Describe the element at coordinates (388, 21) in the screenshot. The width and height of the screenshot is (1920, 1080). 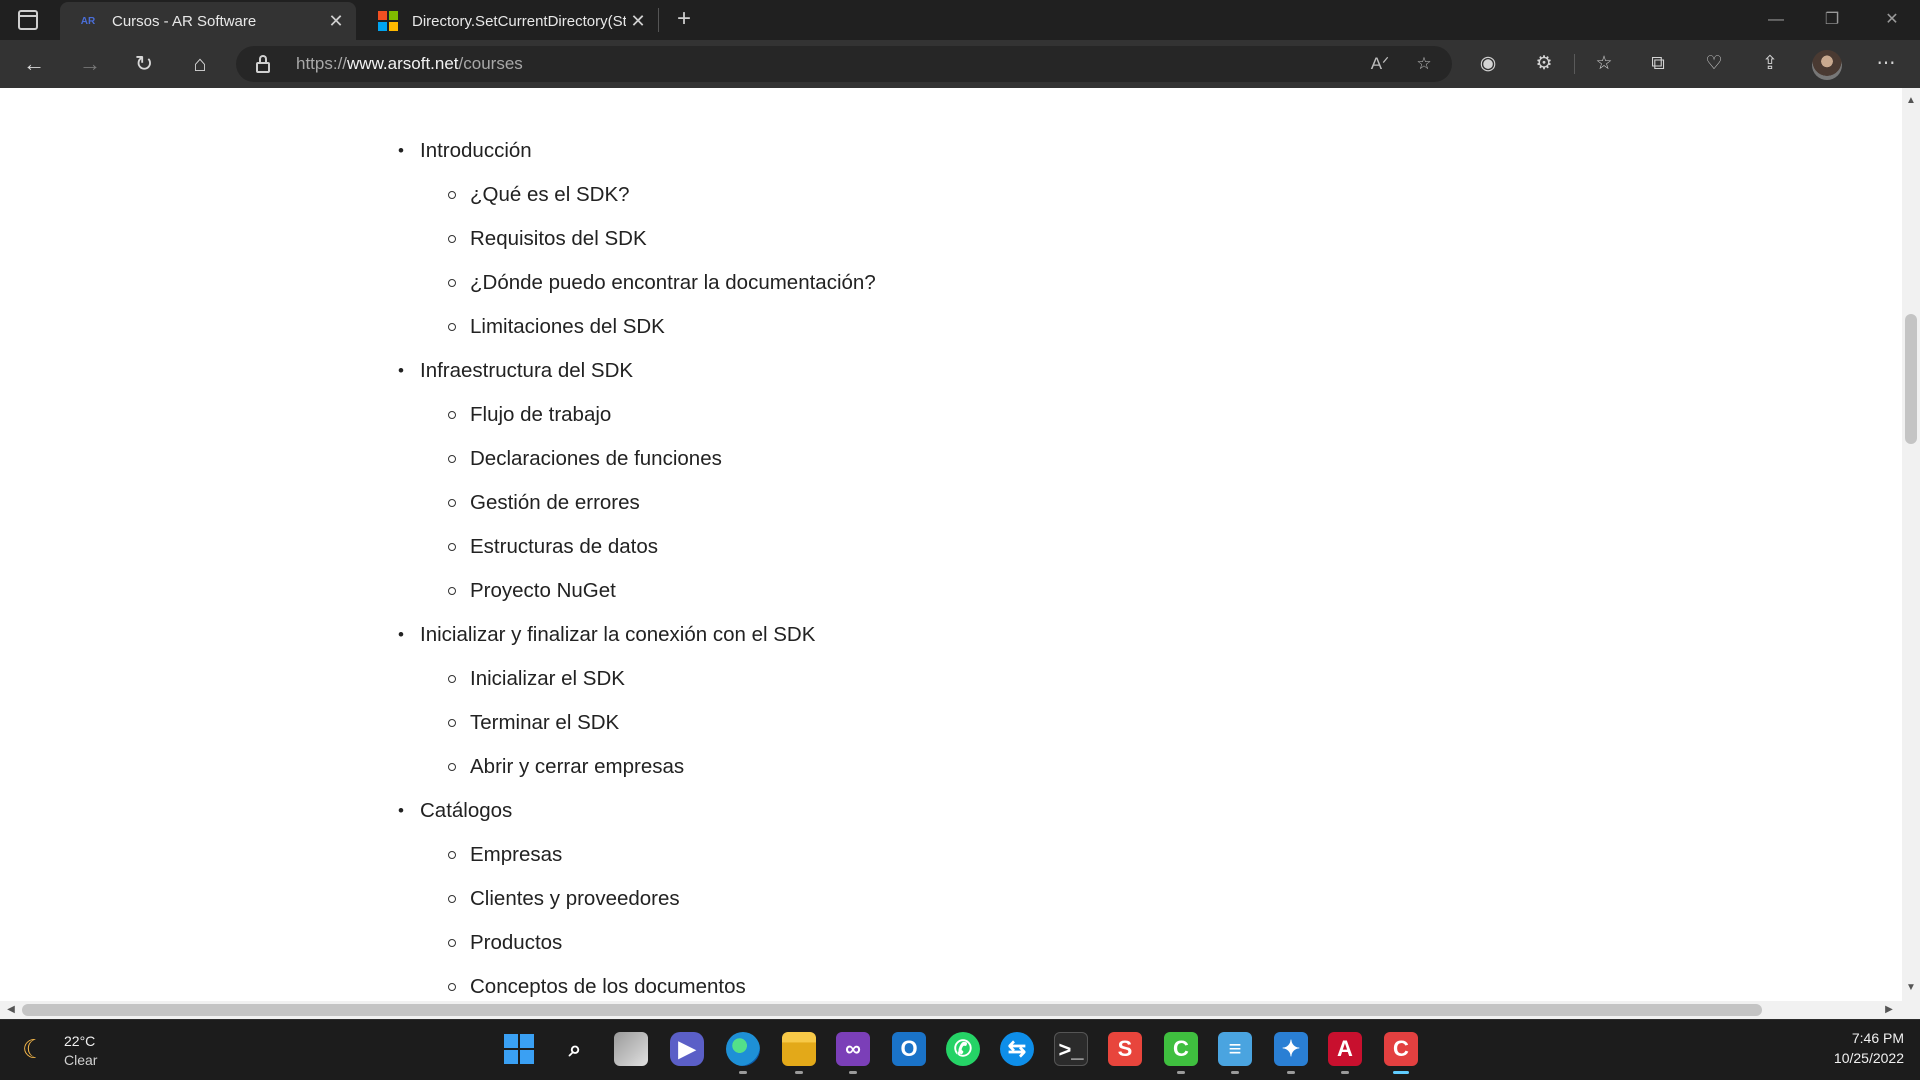
I see `microsoft-favicon-icon` at that location.